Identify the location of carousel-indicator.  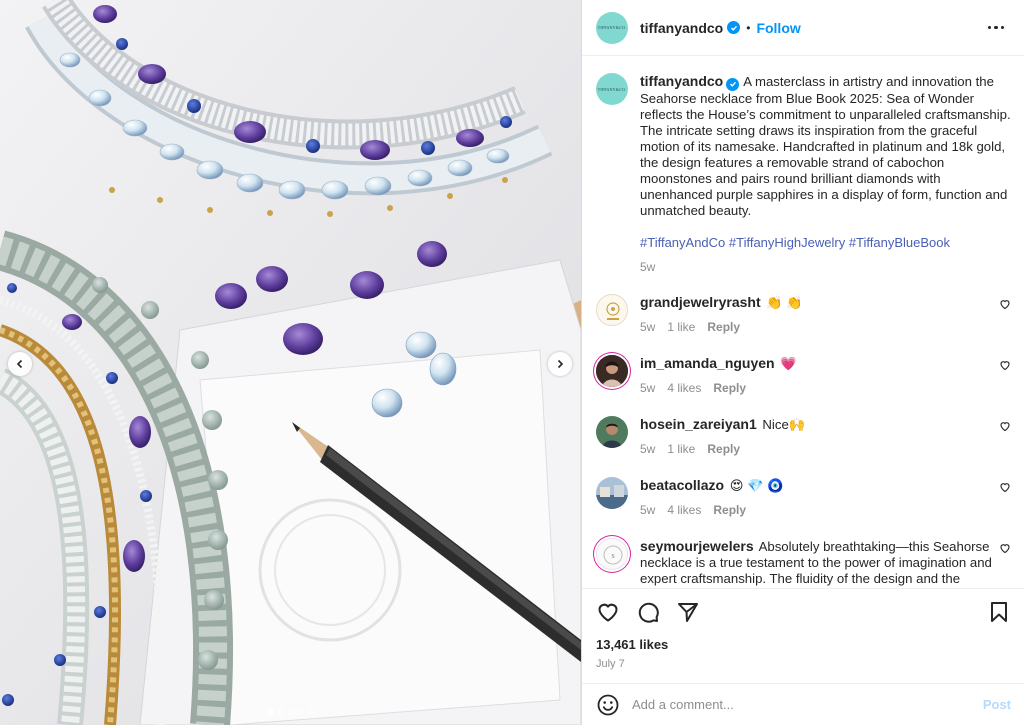
(290, 712).